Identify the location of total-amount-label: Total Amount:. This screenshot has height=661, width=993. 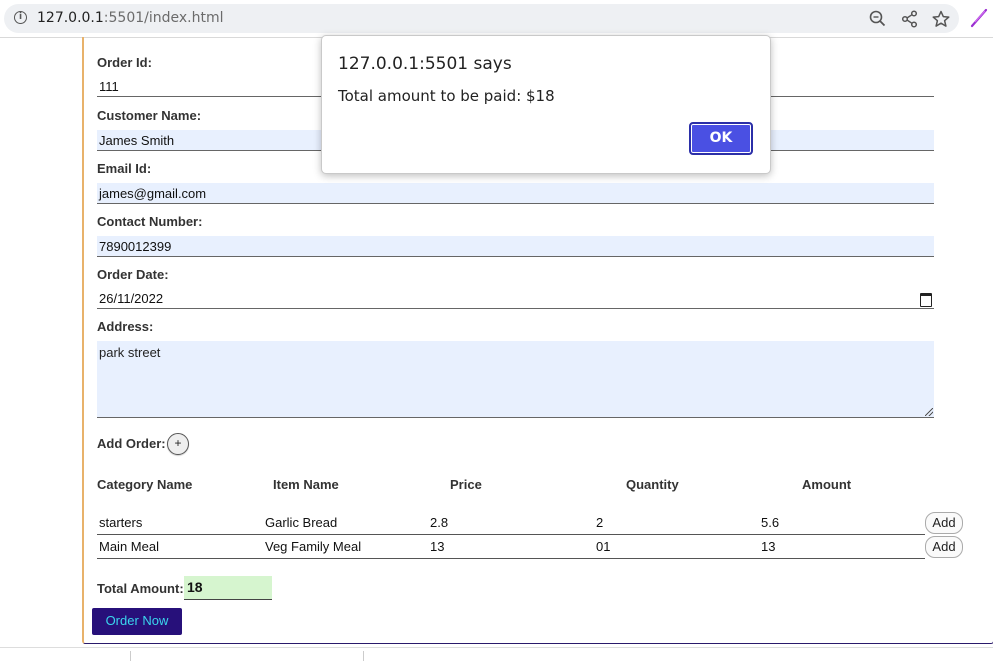
(140, 588).